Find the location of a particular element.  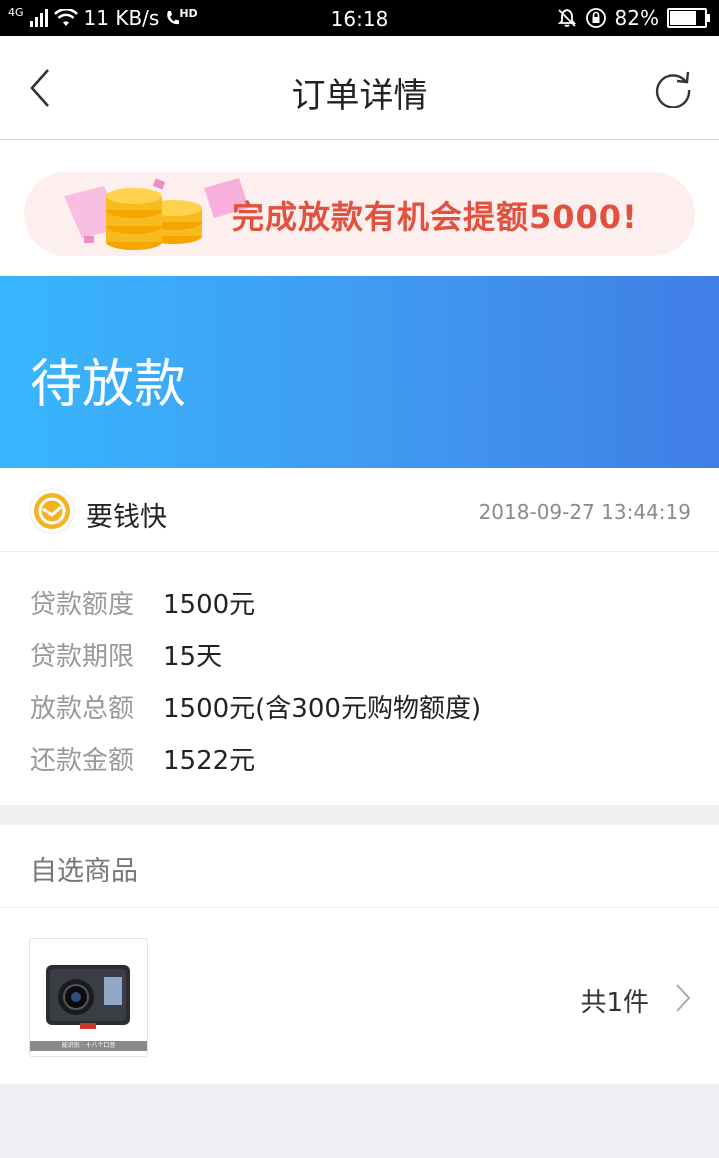

refresh-icon is located at coordinates (673, 88).